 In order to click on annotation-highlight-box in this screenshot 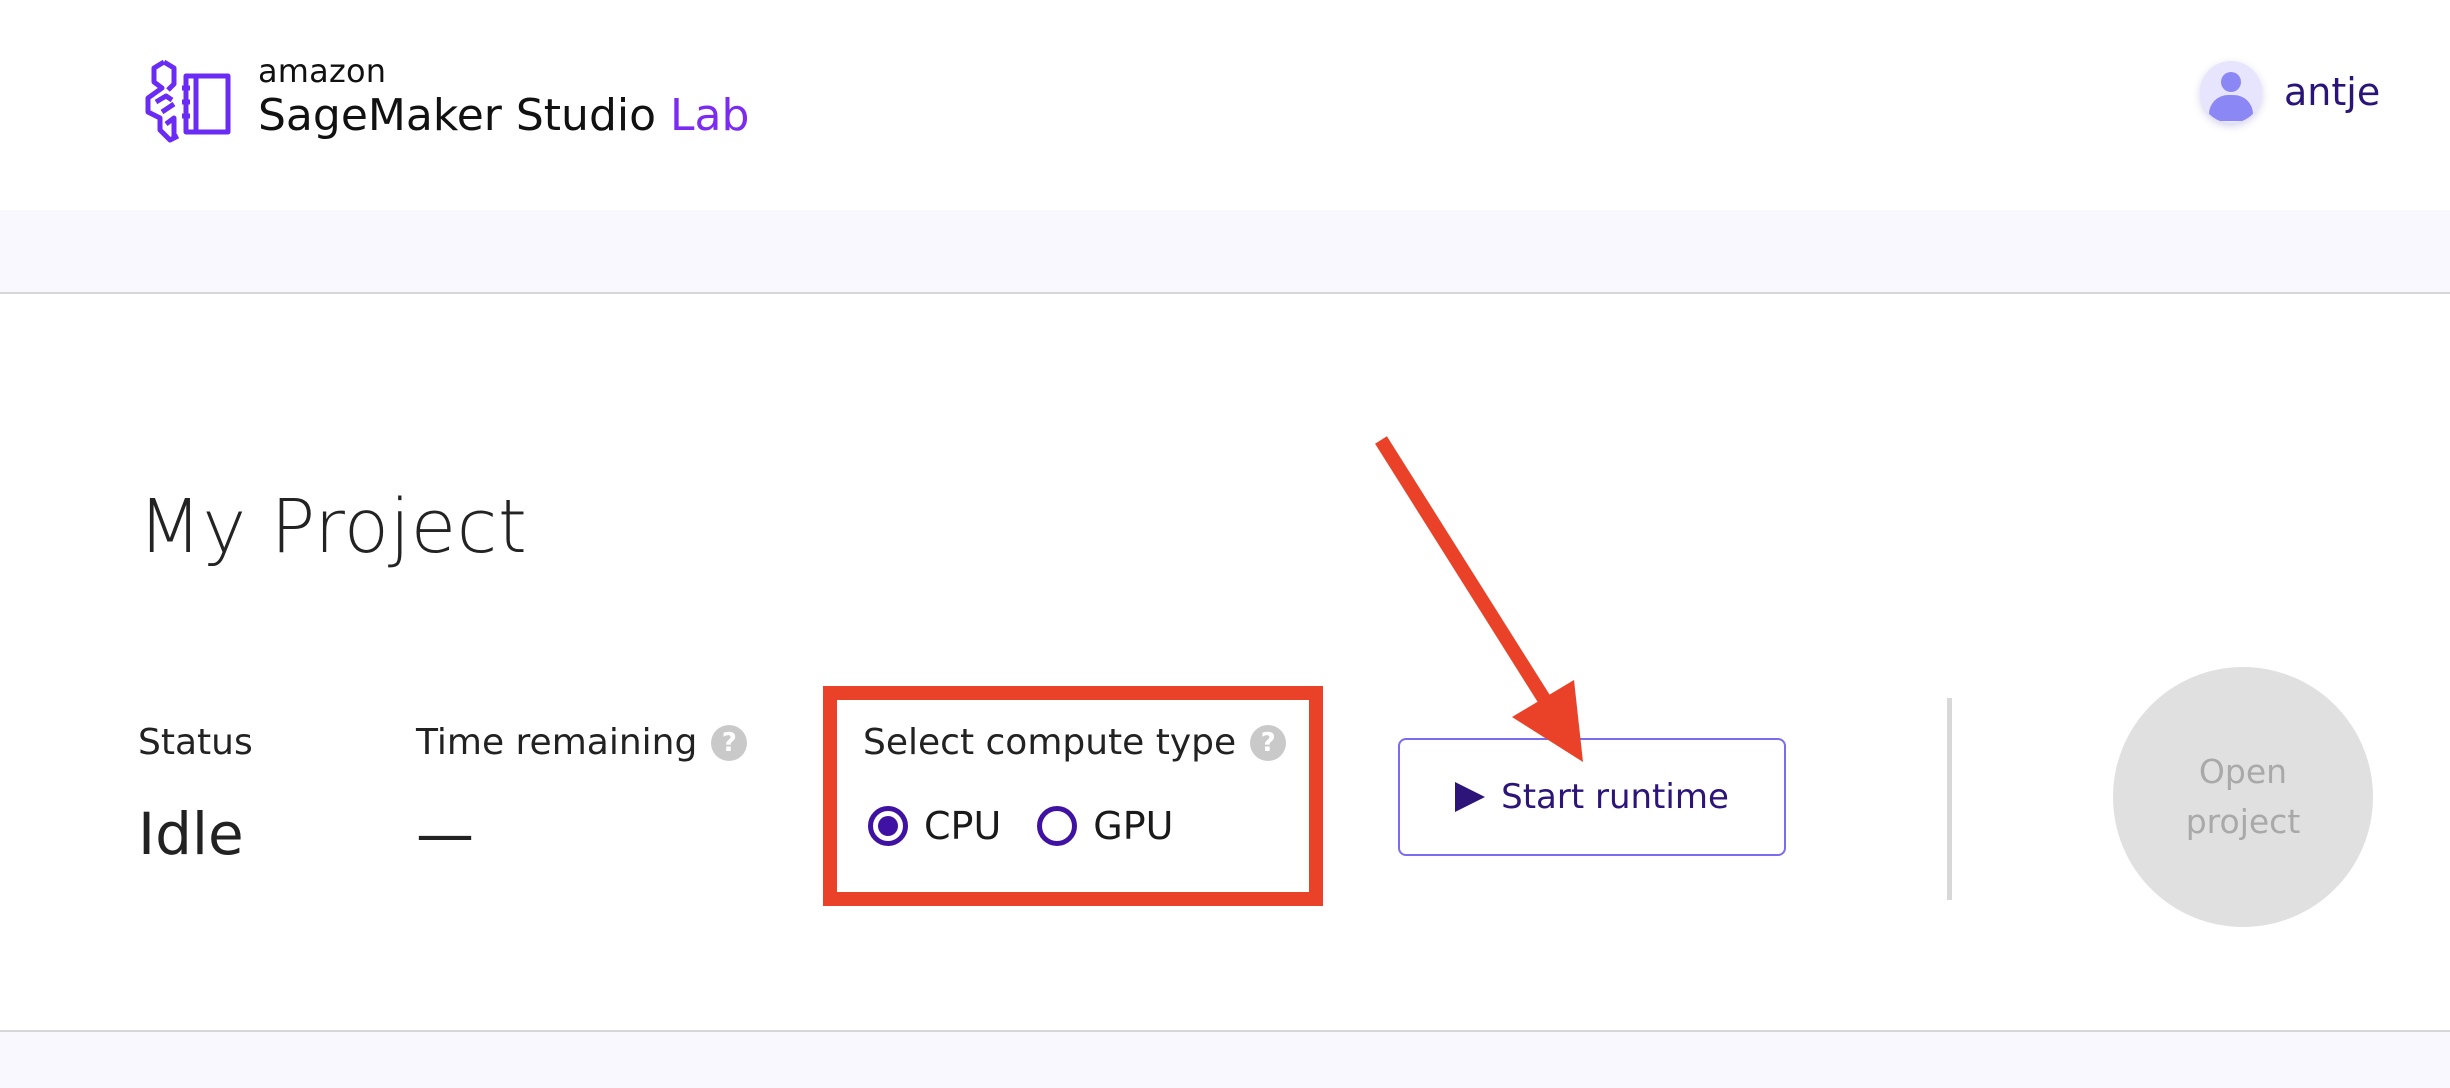, I will do `click(1073, 796)`.